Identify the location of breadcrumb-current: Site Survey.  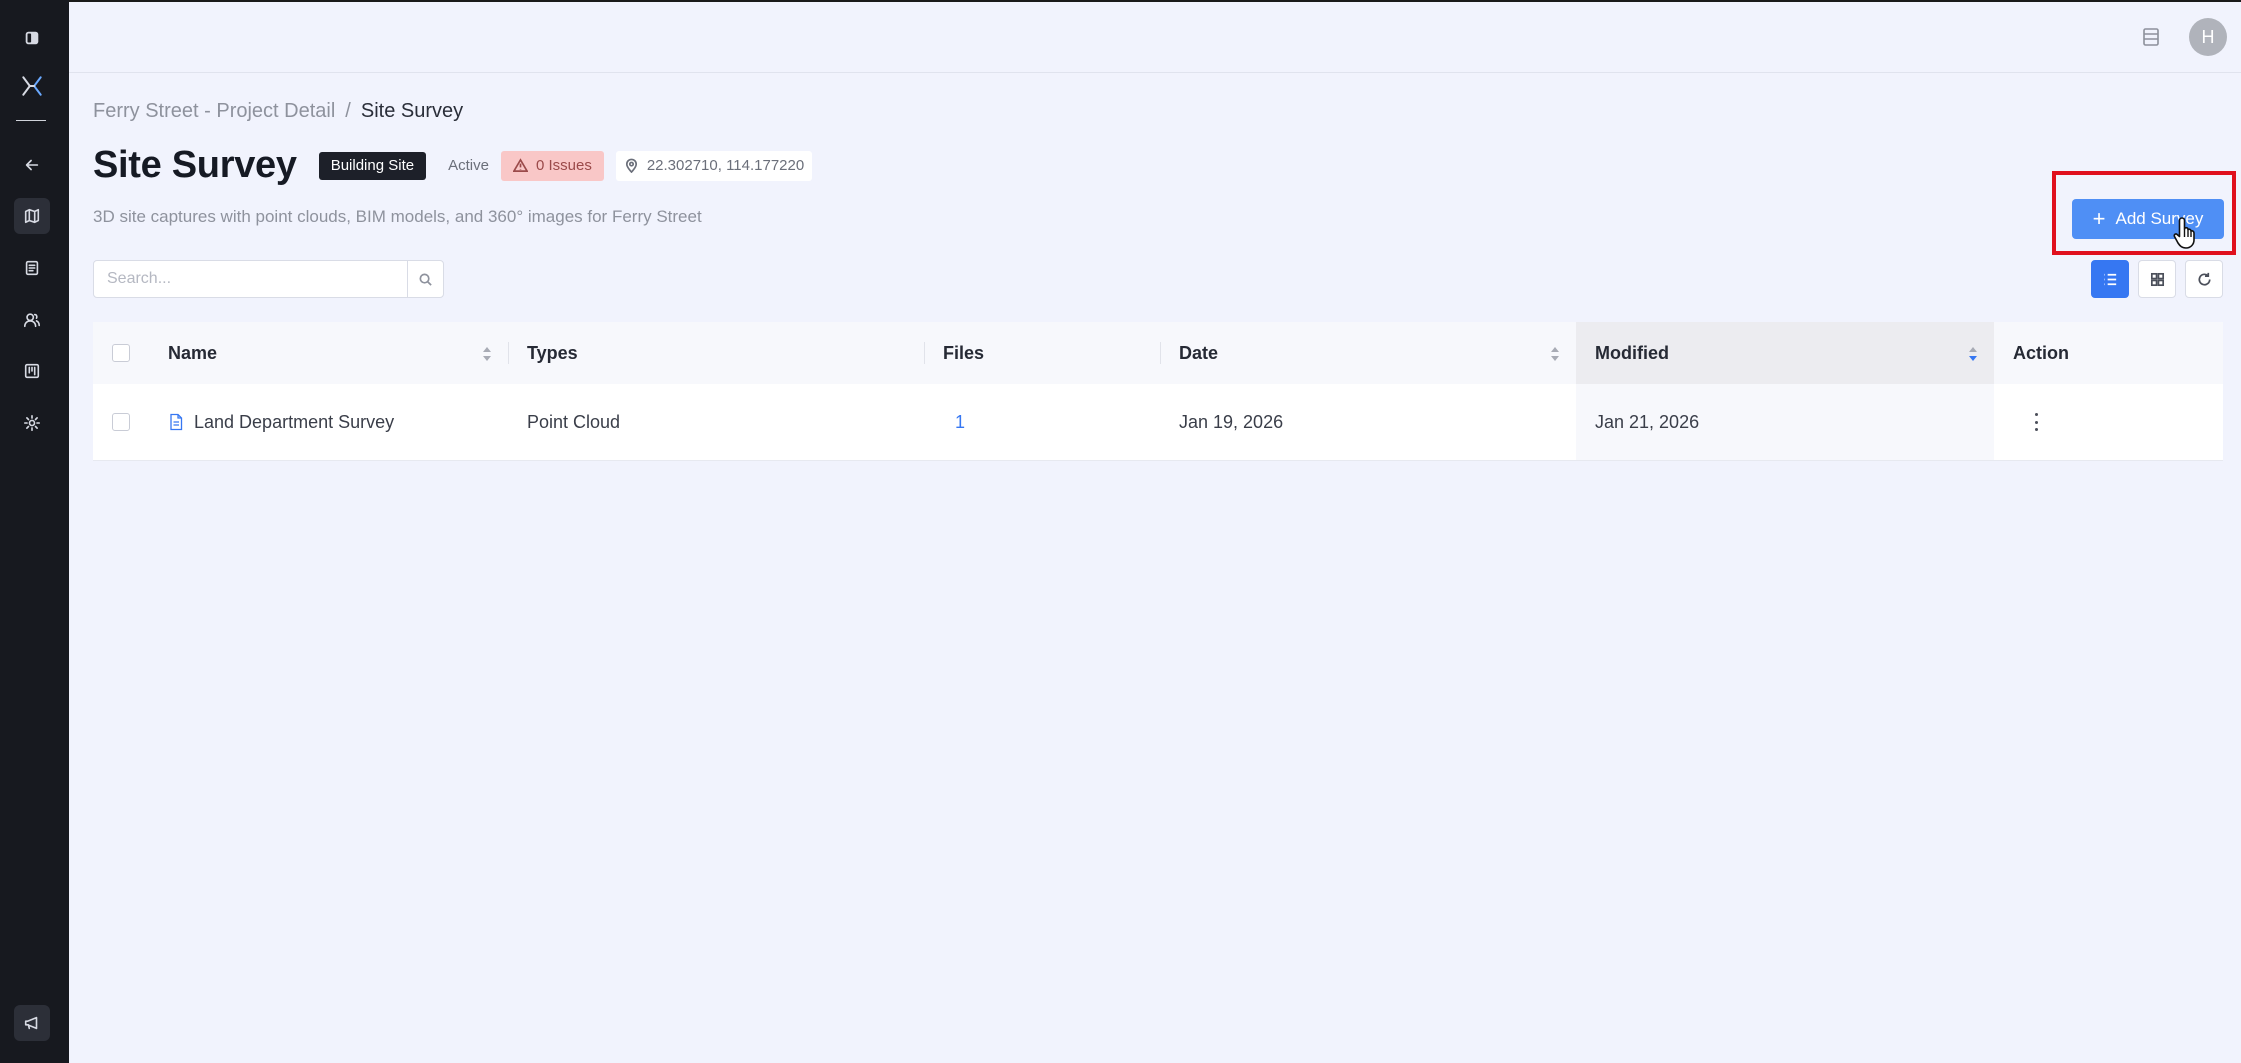
(412, 111).